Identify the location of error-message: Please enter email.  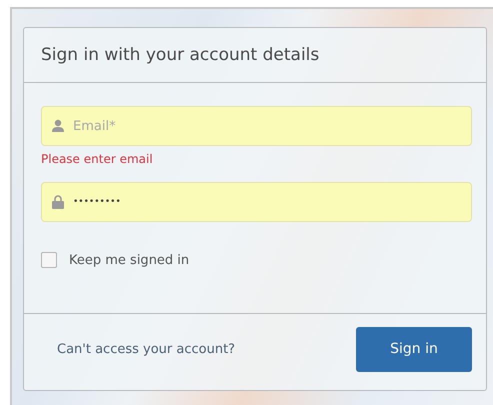
(97, 159).